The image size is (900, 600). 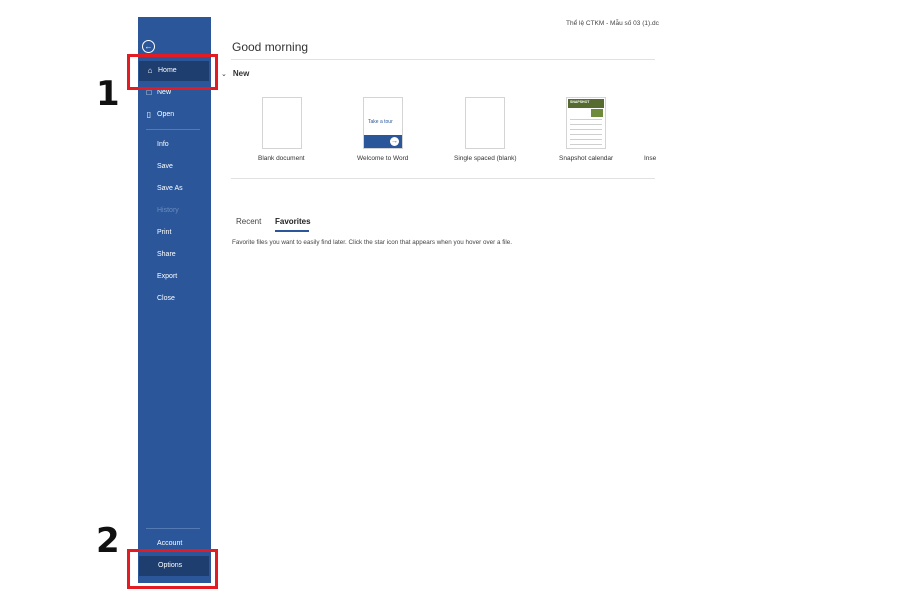 I want to click on sidebar-item-label: Save As, so click(x=170, y=188).